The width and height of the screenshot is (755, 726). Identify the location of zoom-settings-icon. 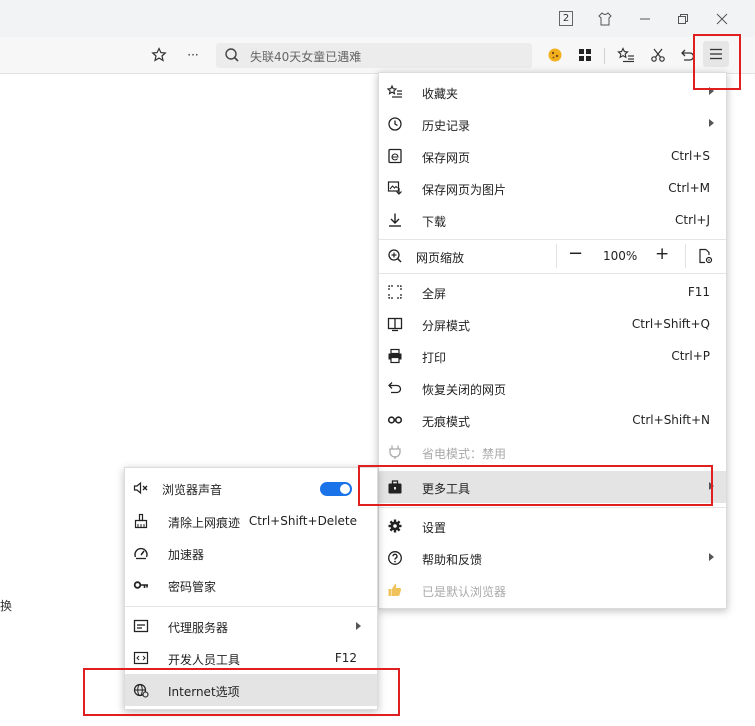
(705, 256).